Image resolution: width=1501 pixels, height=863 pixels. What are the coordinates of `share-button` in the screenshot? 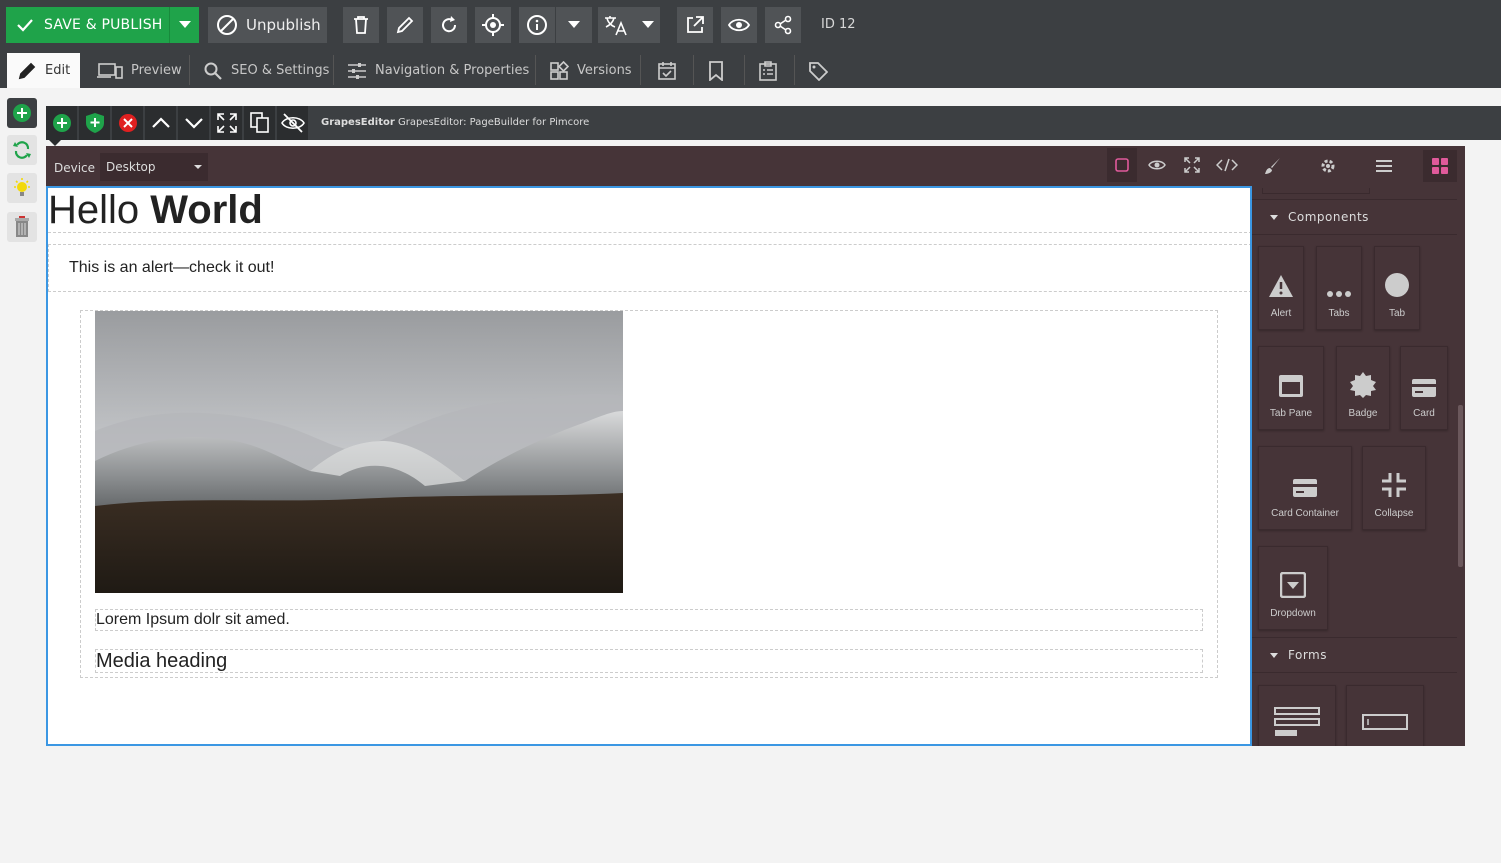 It's located at (783, 25).